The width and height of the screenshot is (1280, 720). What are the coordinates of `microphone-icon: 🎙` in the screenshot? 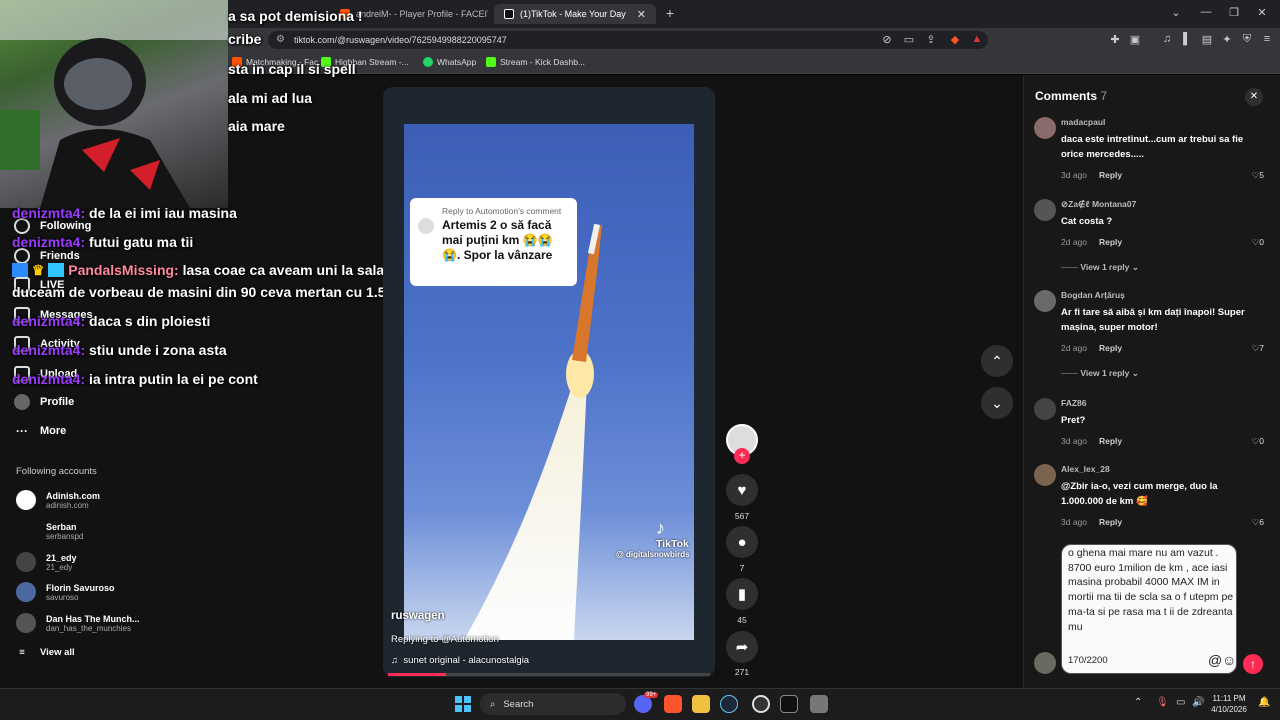 It's located at (1162, 702).